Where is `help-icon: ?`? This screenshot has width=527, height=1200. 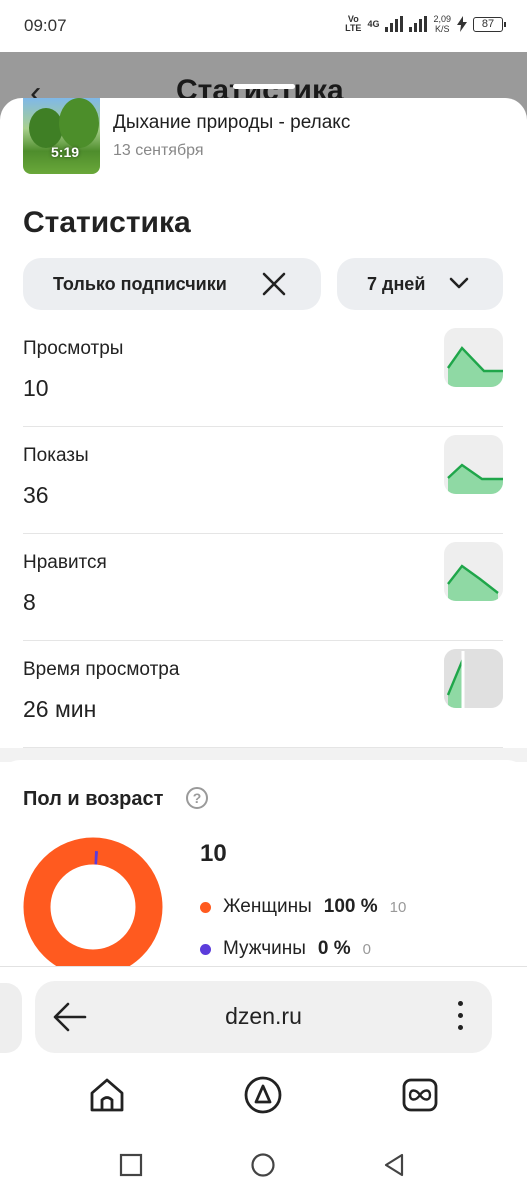 help-icon: ? is located at coordinates (197, 798).